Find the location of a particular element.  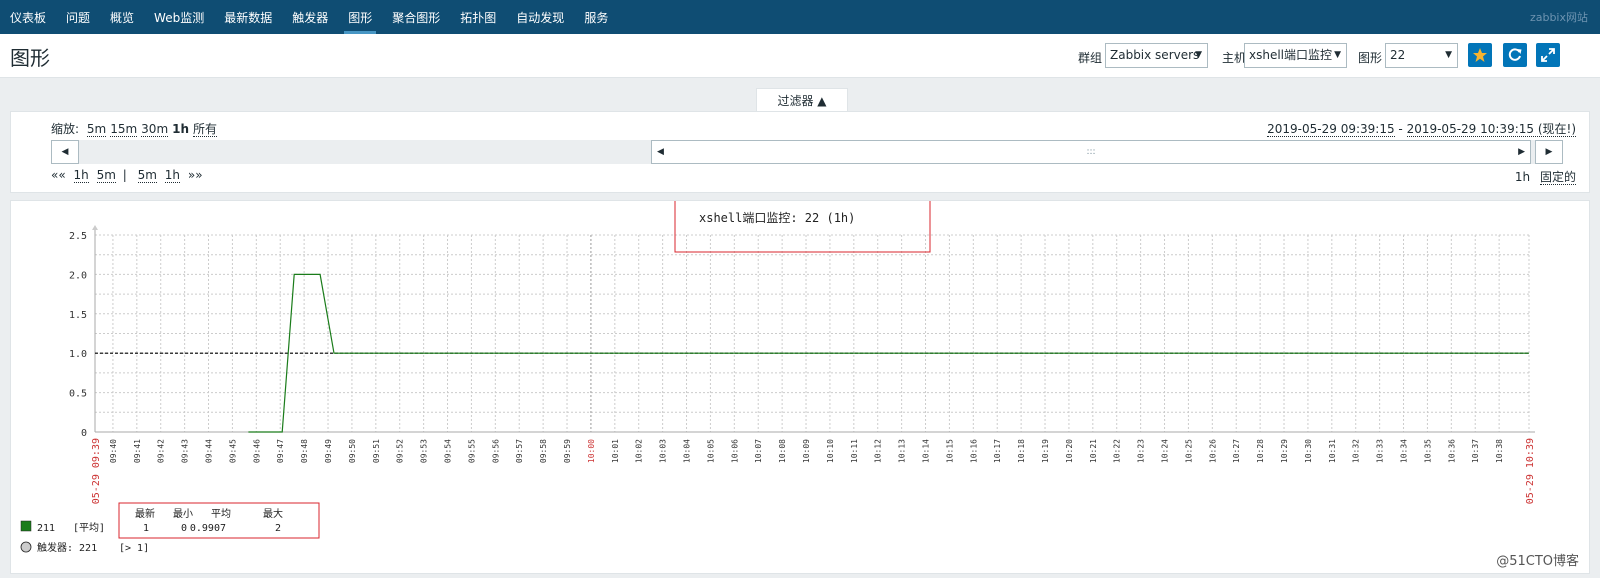

x-tick-label: 10:25 is located at coordinates (1188, 451).